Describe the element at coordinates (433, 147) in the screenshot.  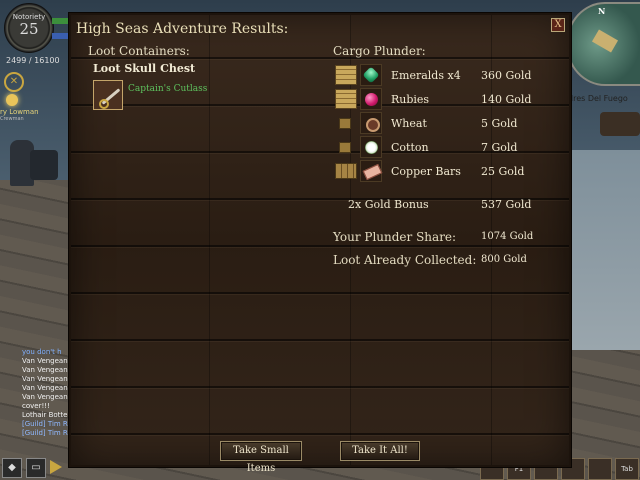
I see `cargo-row: Cotton 7 Gold` at that location.